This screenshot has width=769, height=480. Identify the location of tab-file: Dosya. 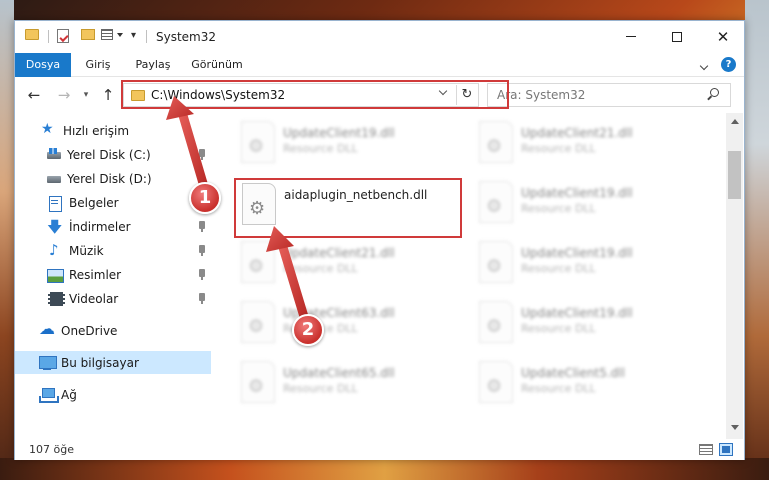
(43, 65).